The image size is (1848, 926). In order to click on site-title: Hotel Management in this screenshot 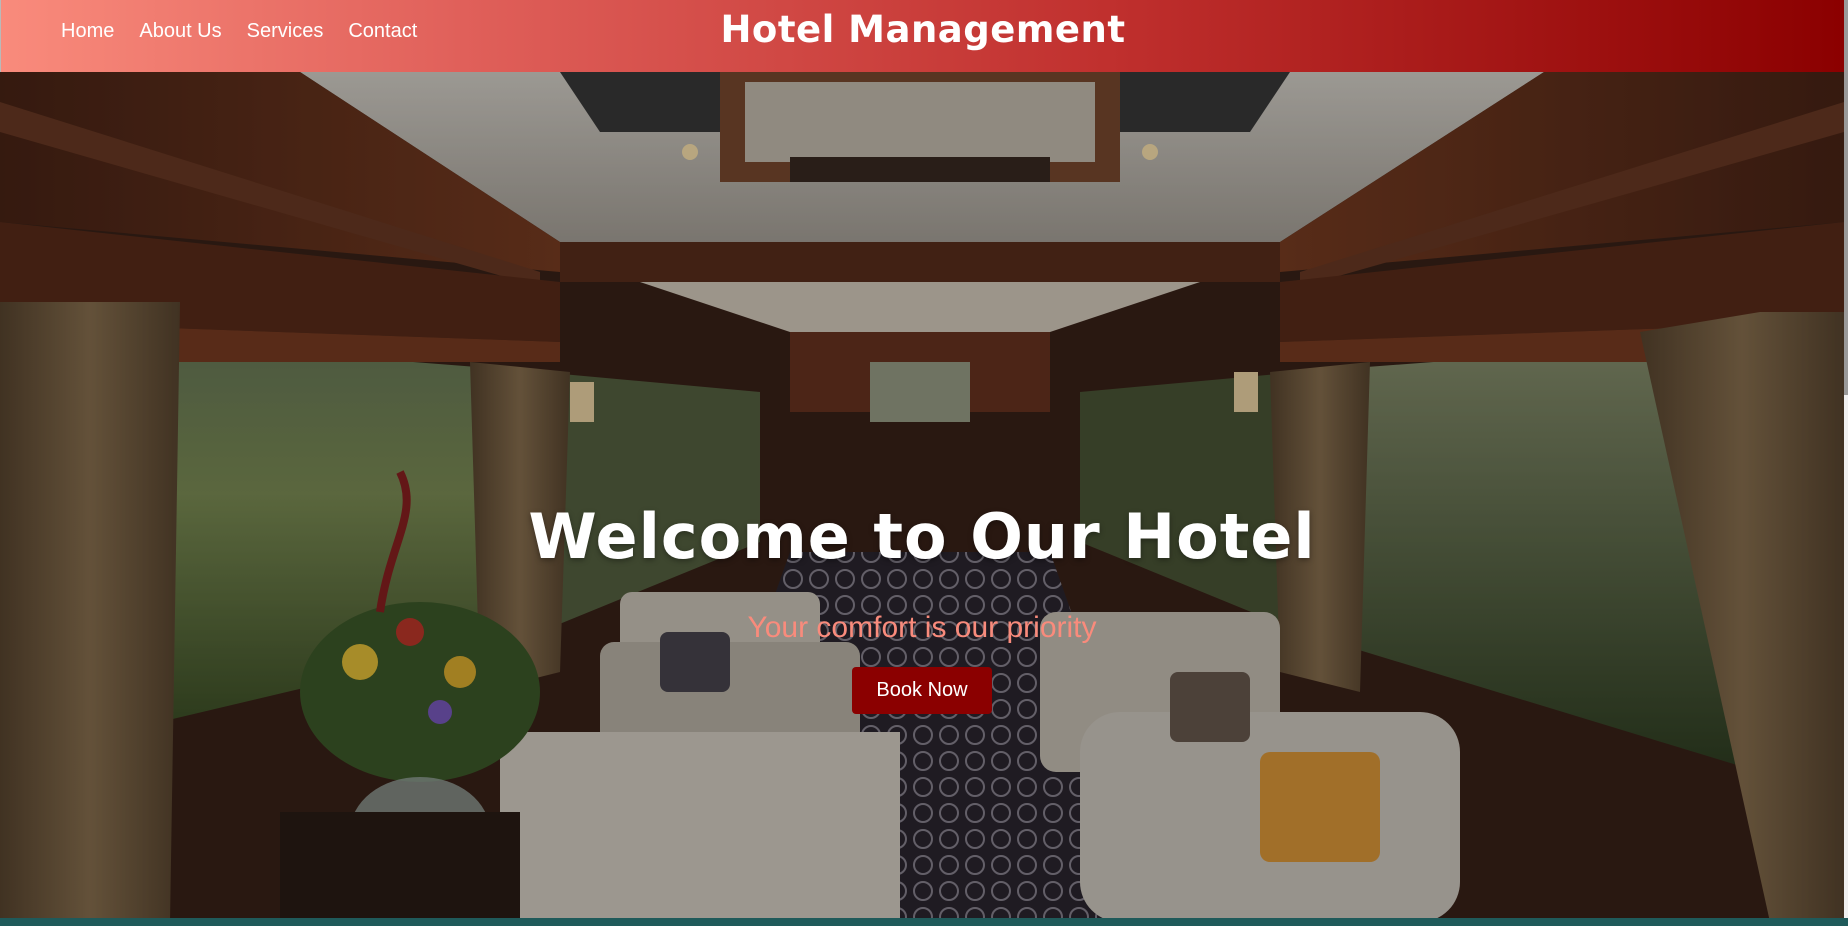, I will do `click(923, 29)`.